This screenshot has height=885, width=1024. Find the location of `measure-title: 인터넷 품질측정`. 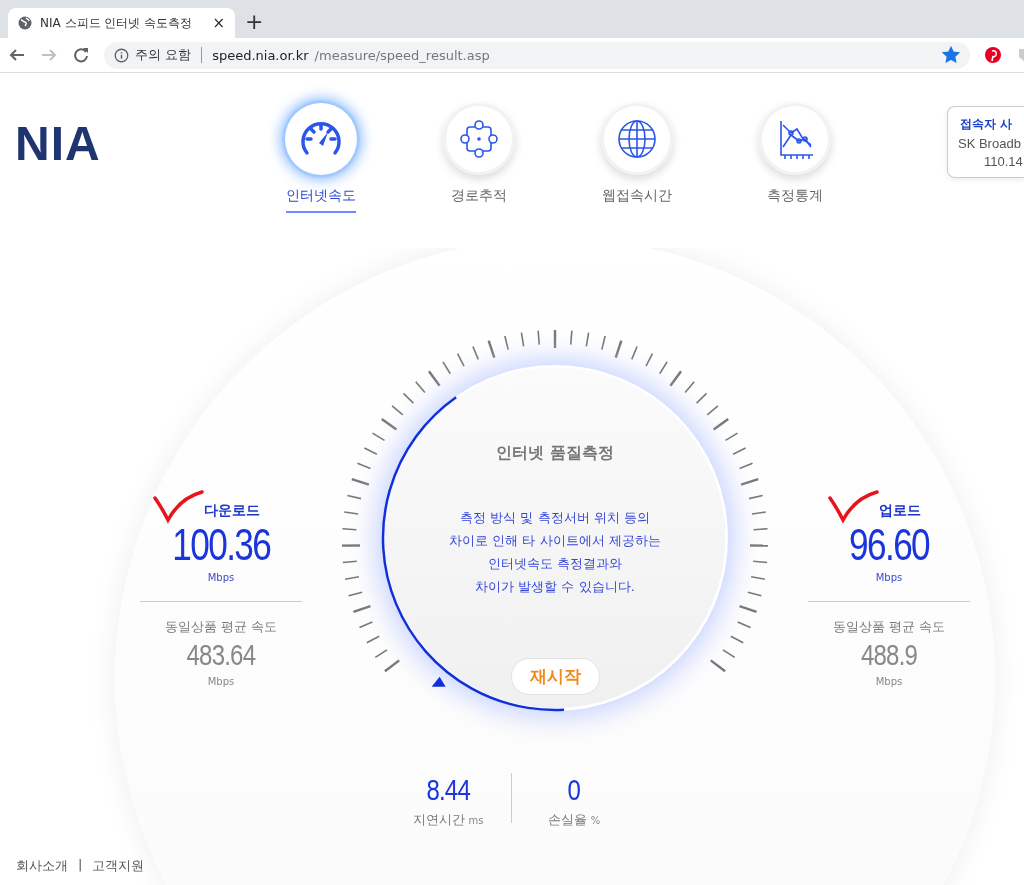

measure-title: 인터넷 품질측정 is located at coordinates (555, 453).